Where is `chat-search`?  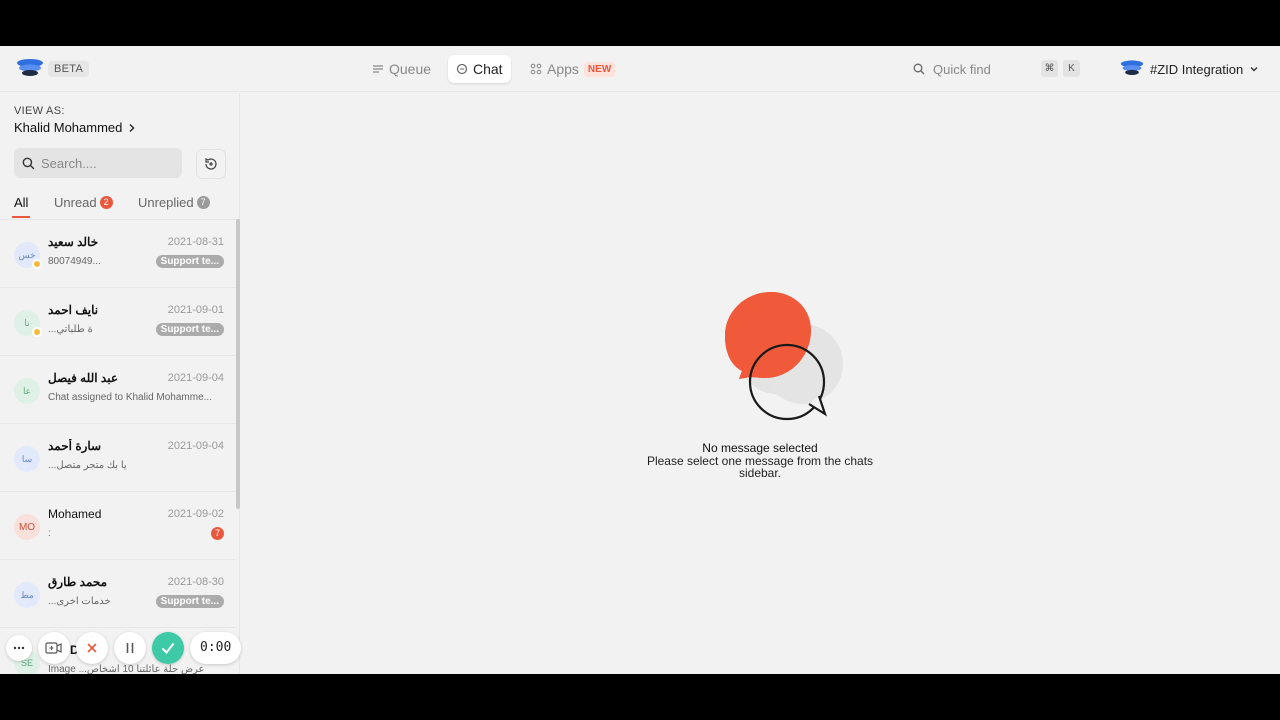
chat-search is located at coordinates (98, 163).